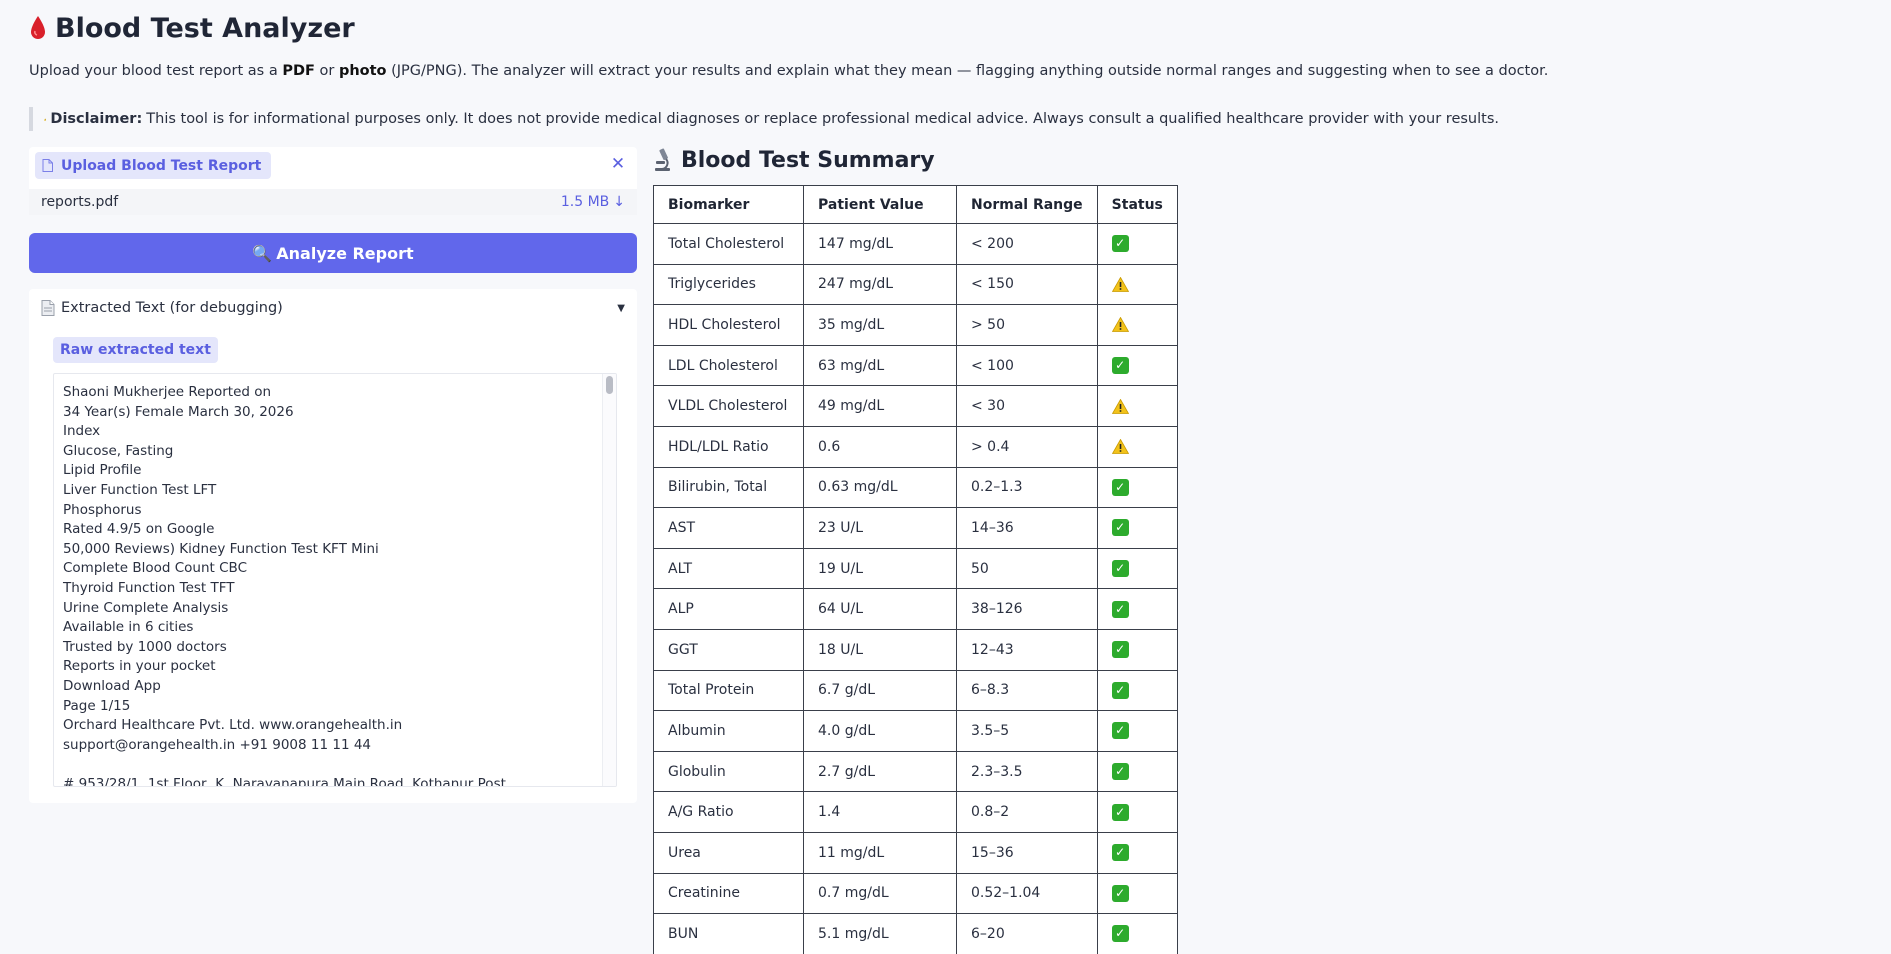  I want to click on cell-range: 38–126, so click(1027, 609).